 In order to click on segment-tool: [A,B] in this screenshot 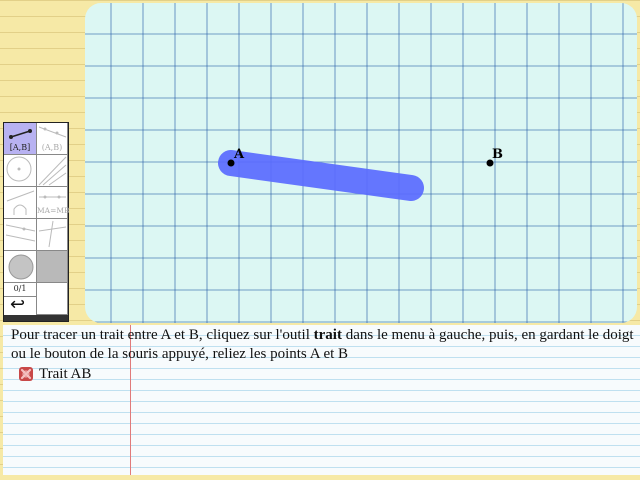, I will do `click(20, 139)`.